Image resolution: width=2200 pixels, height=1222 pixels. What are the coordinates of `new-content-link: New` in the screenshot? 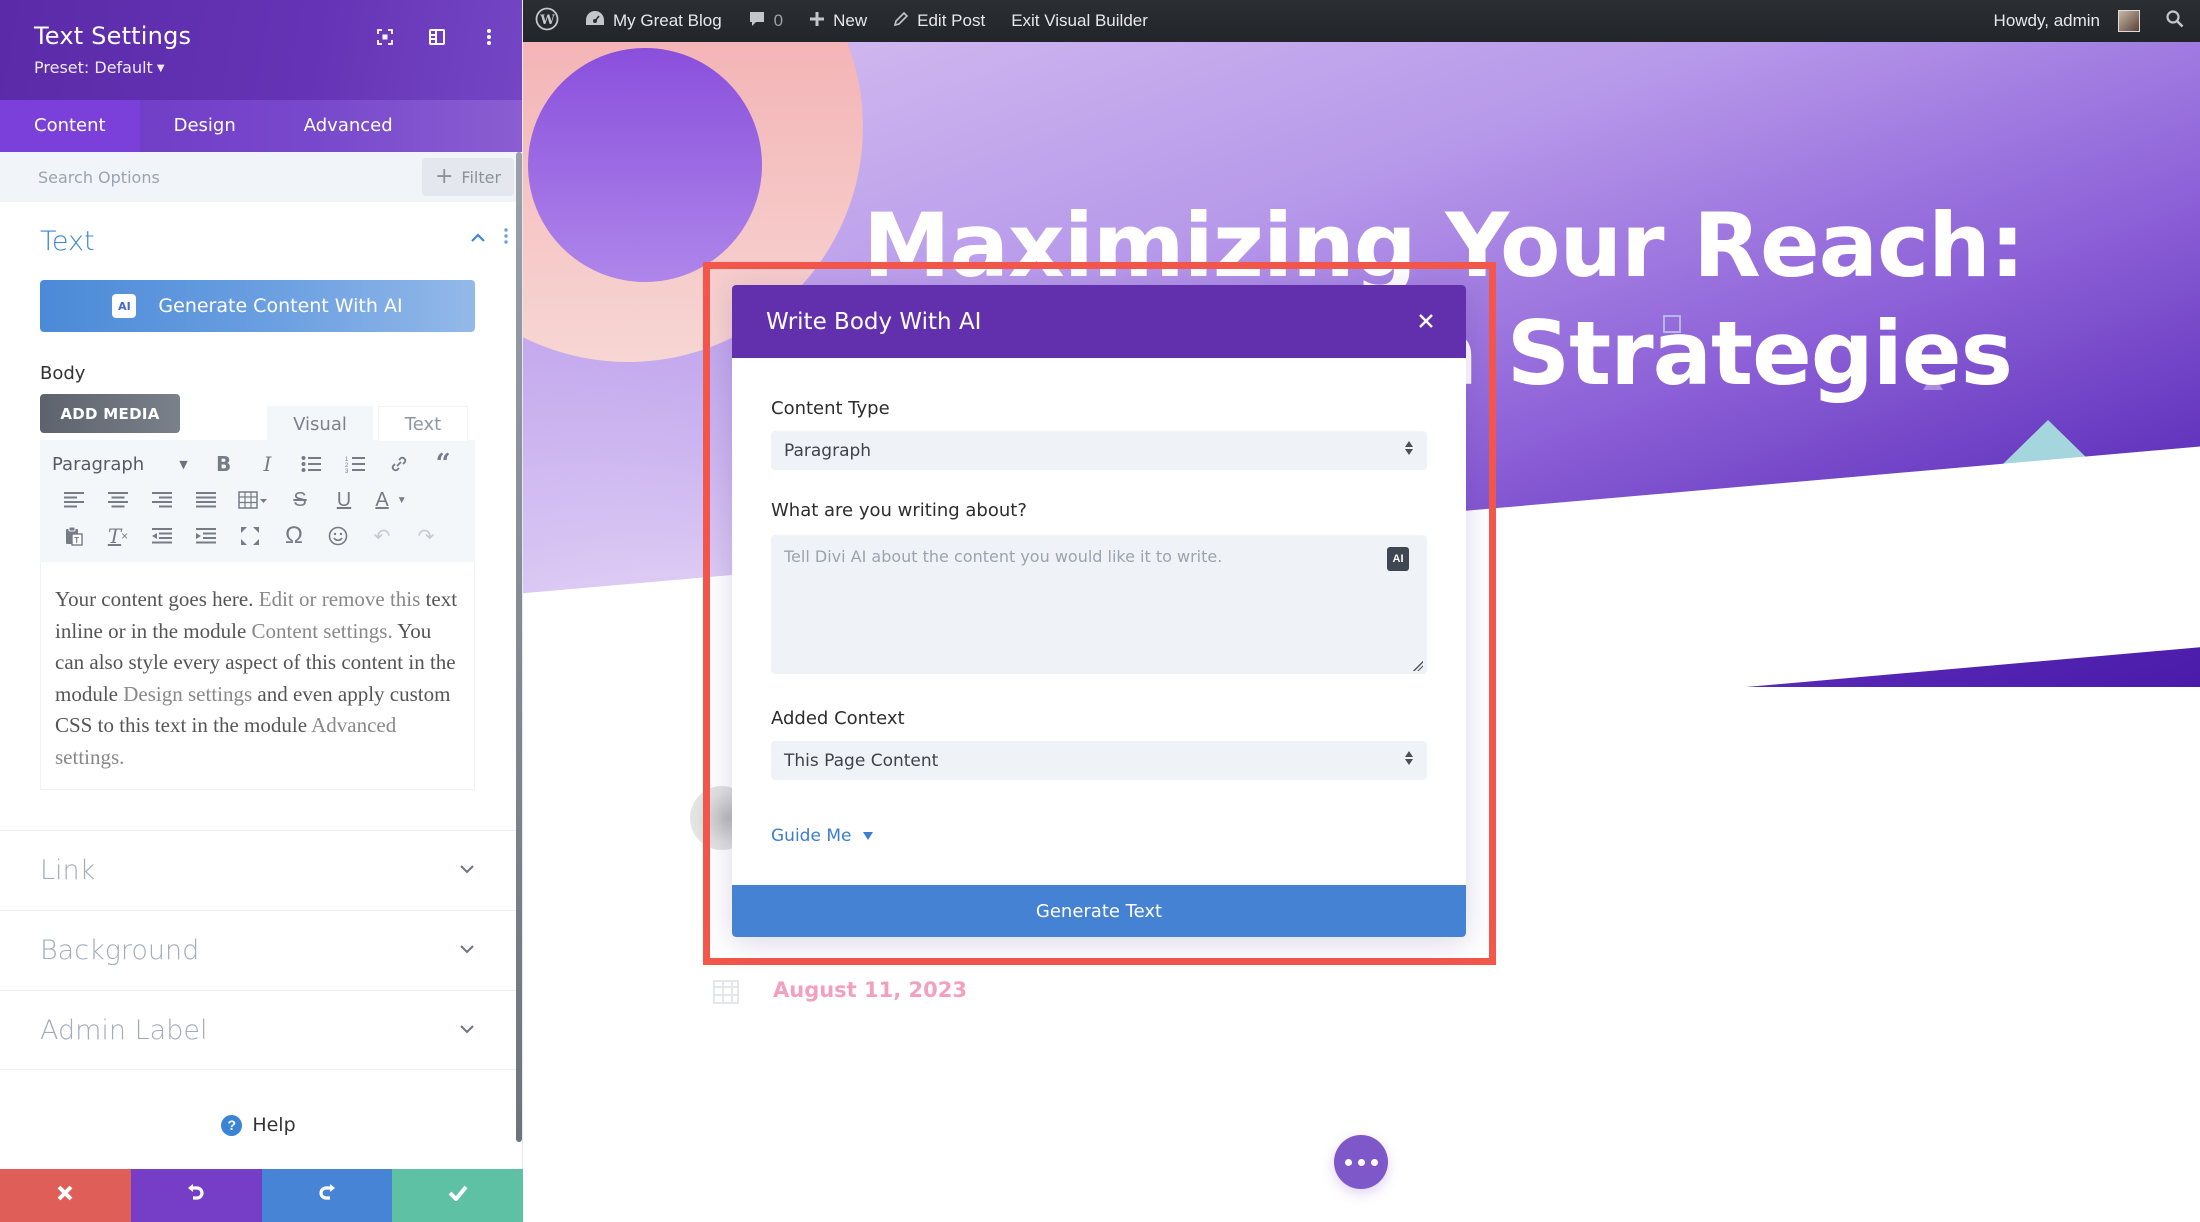 It's located at (838, 21).